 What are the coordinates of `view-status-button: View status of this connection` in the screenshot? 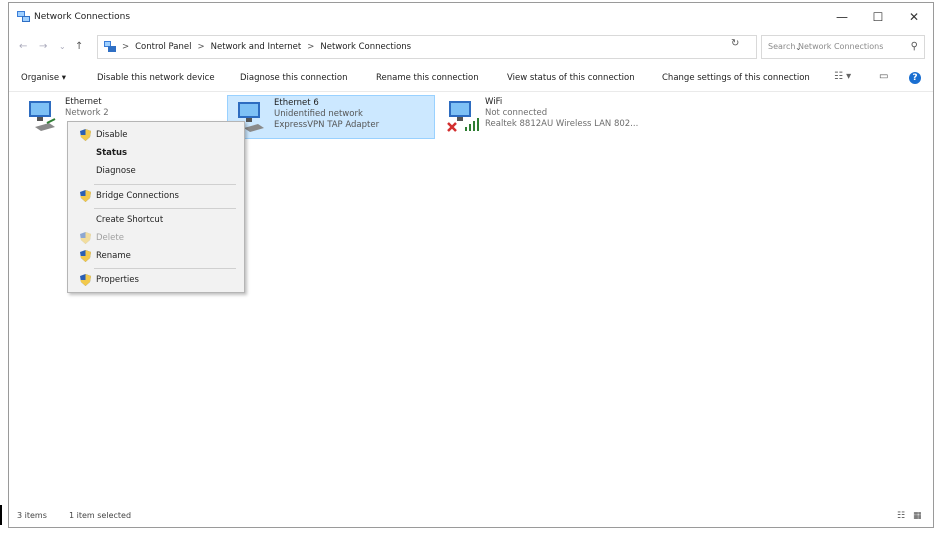 It's located at (571, 78).